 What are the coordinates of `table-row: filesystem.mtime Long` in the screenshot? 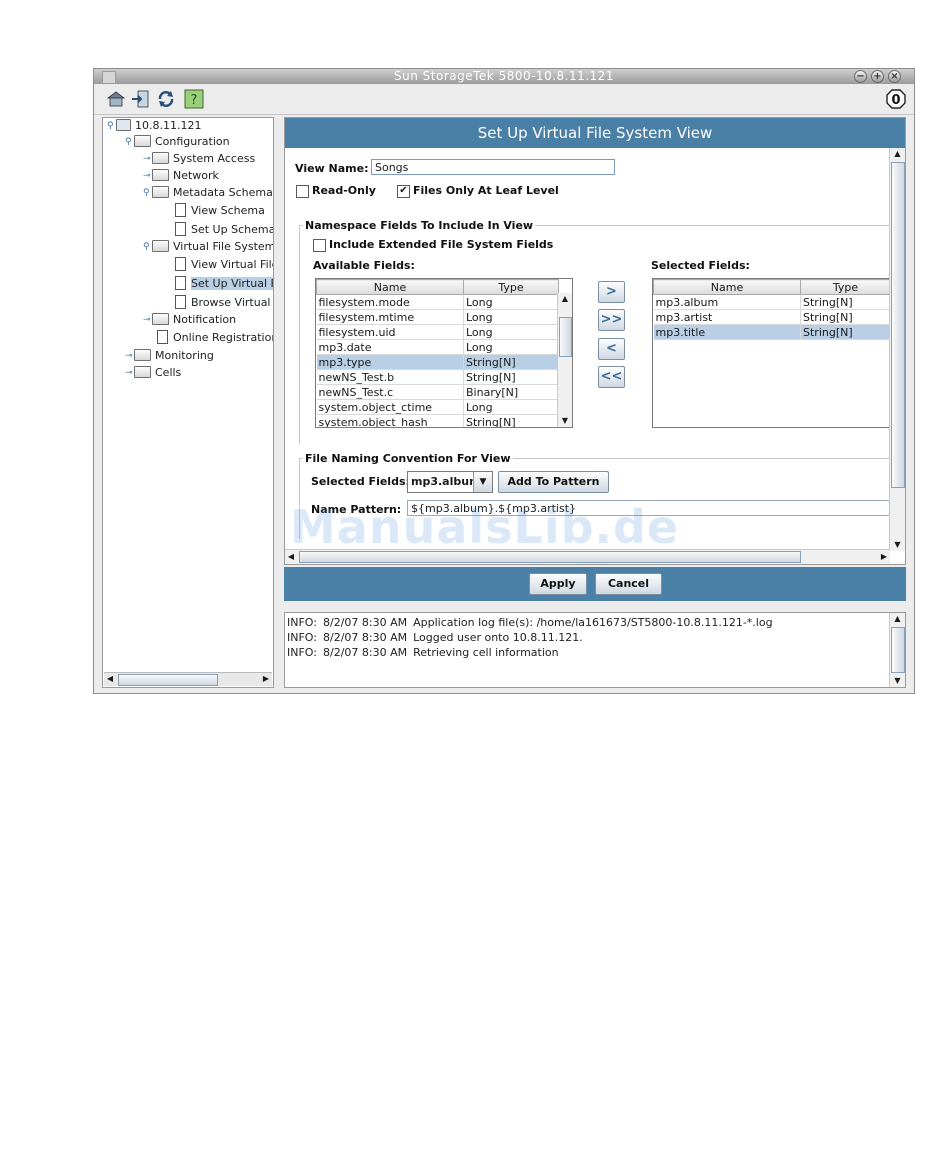 It's located at (437, 317).